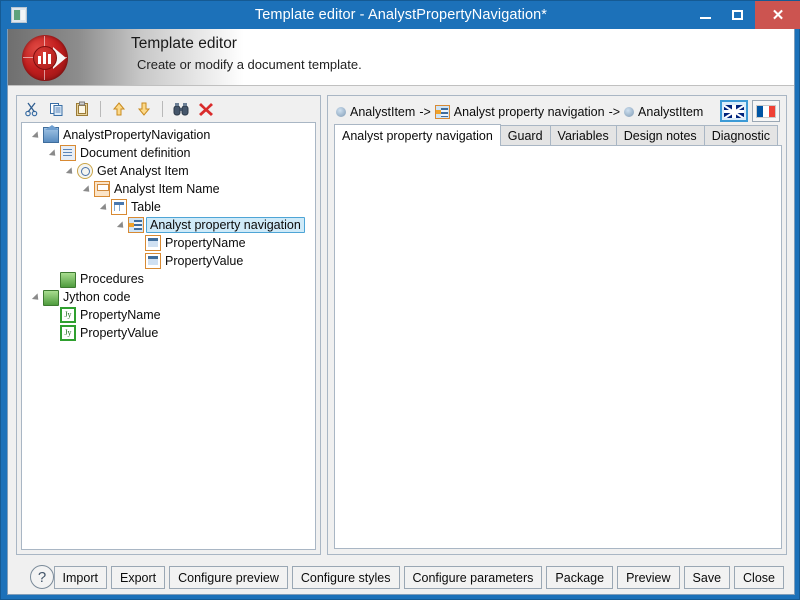 The width and height of the screenshot is (800, 600). I want to click on folder-icon, so click(51, 298).